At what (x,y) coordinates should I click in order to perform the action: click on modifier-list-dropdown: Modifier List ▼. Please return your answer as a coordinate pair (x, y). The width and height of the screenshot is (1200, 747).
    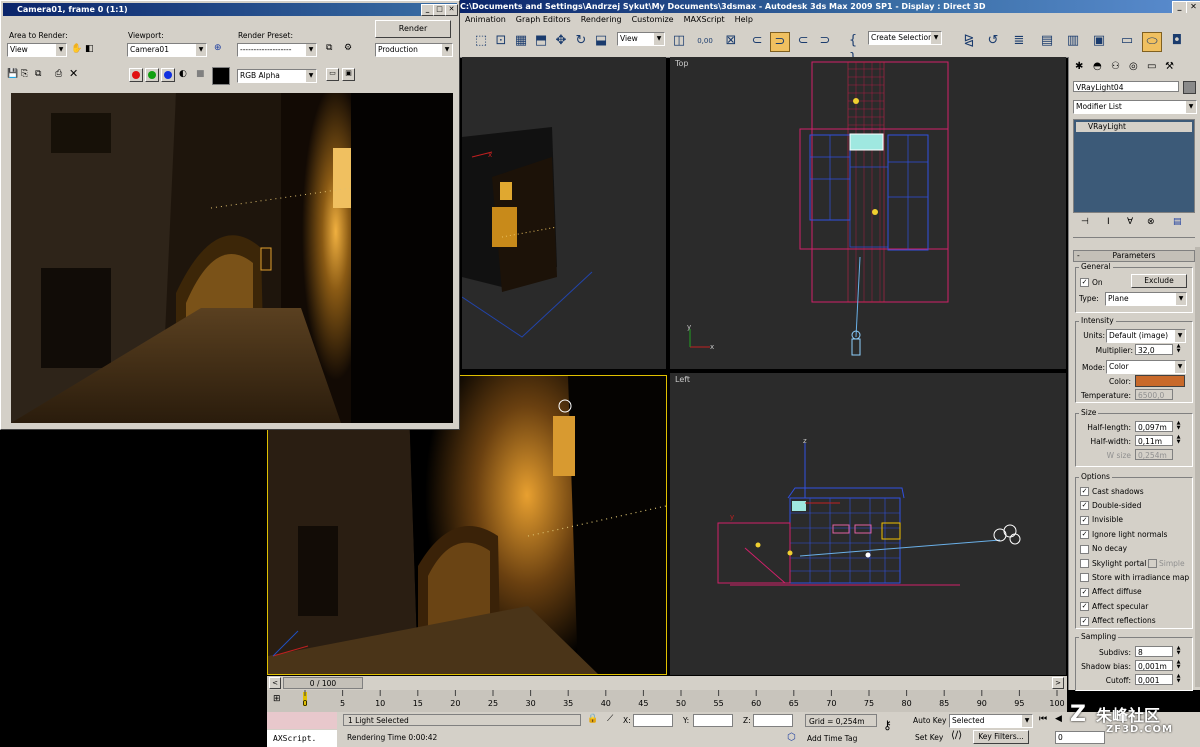
    Looking at the image, I should click on (1135, 107).